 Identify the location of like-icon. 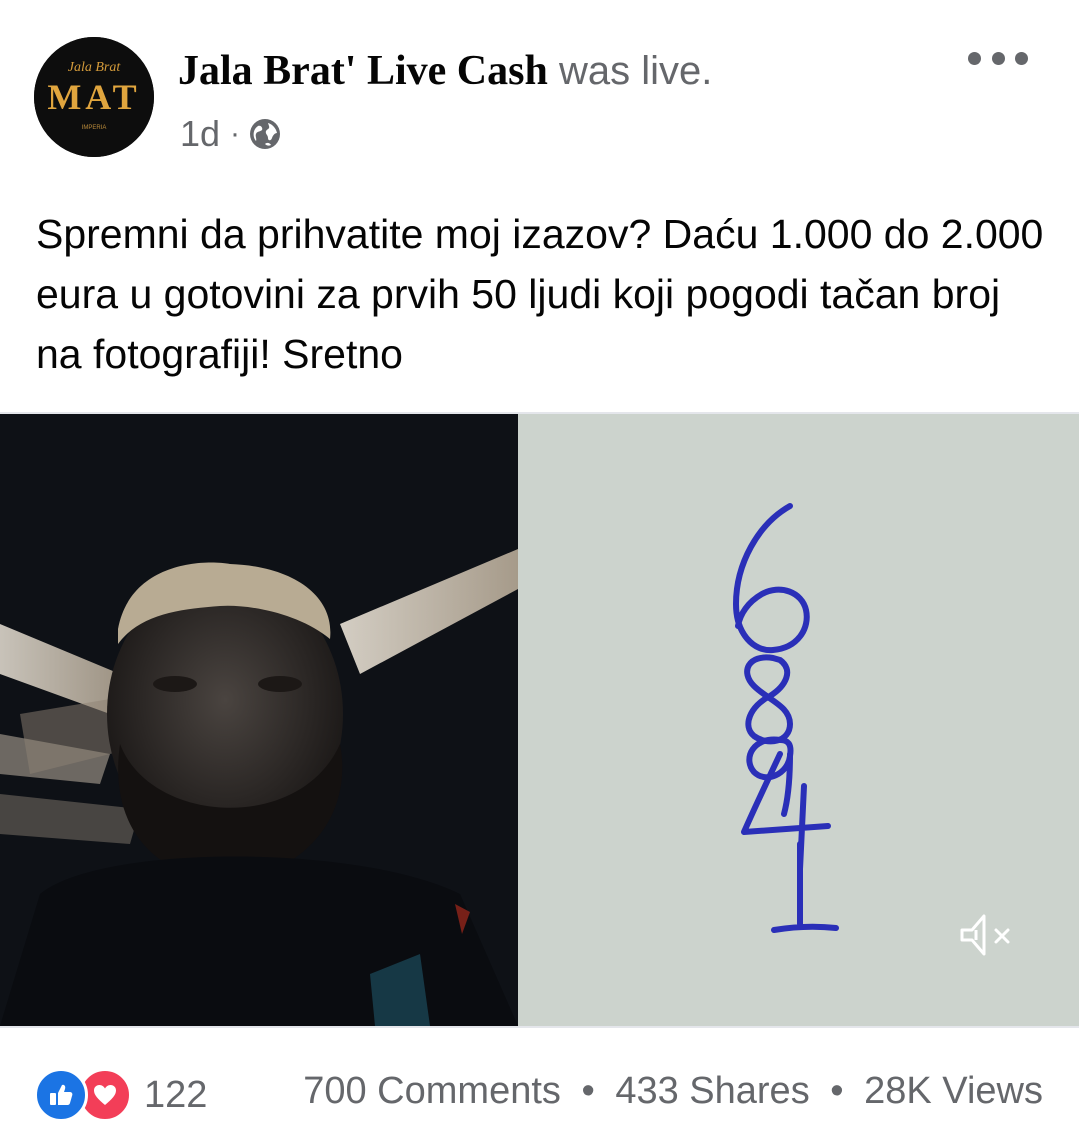
(61, 1095).